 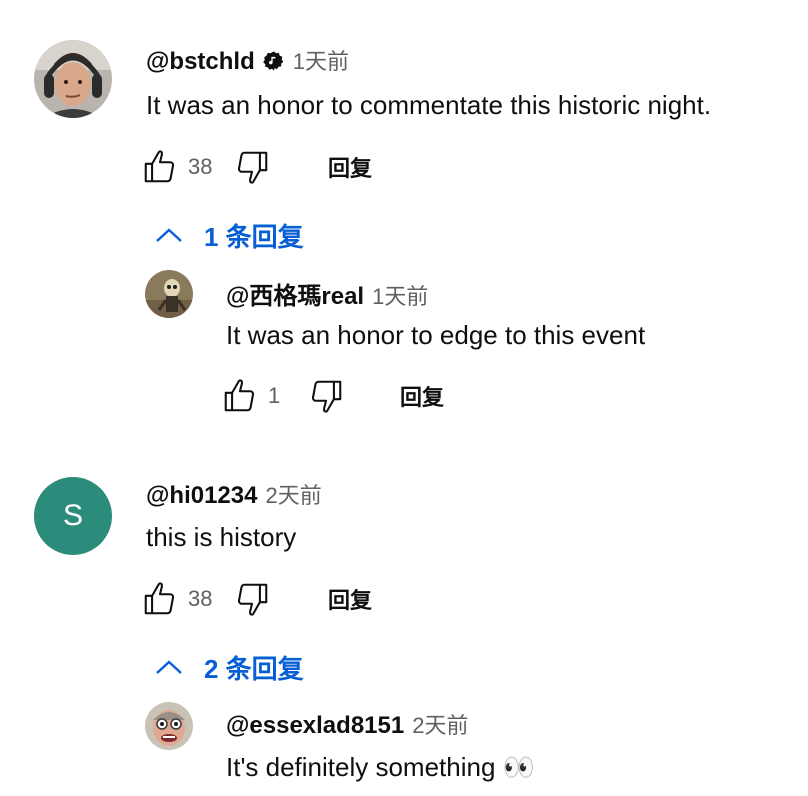 I want to click on replies-toggle-label: 2 条回复, so click(x=254, y=668).